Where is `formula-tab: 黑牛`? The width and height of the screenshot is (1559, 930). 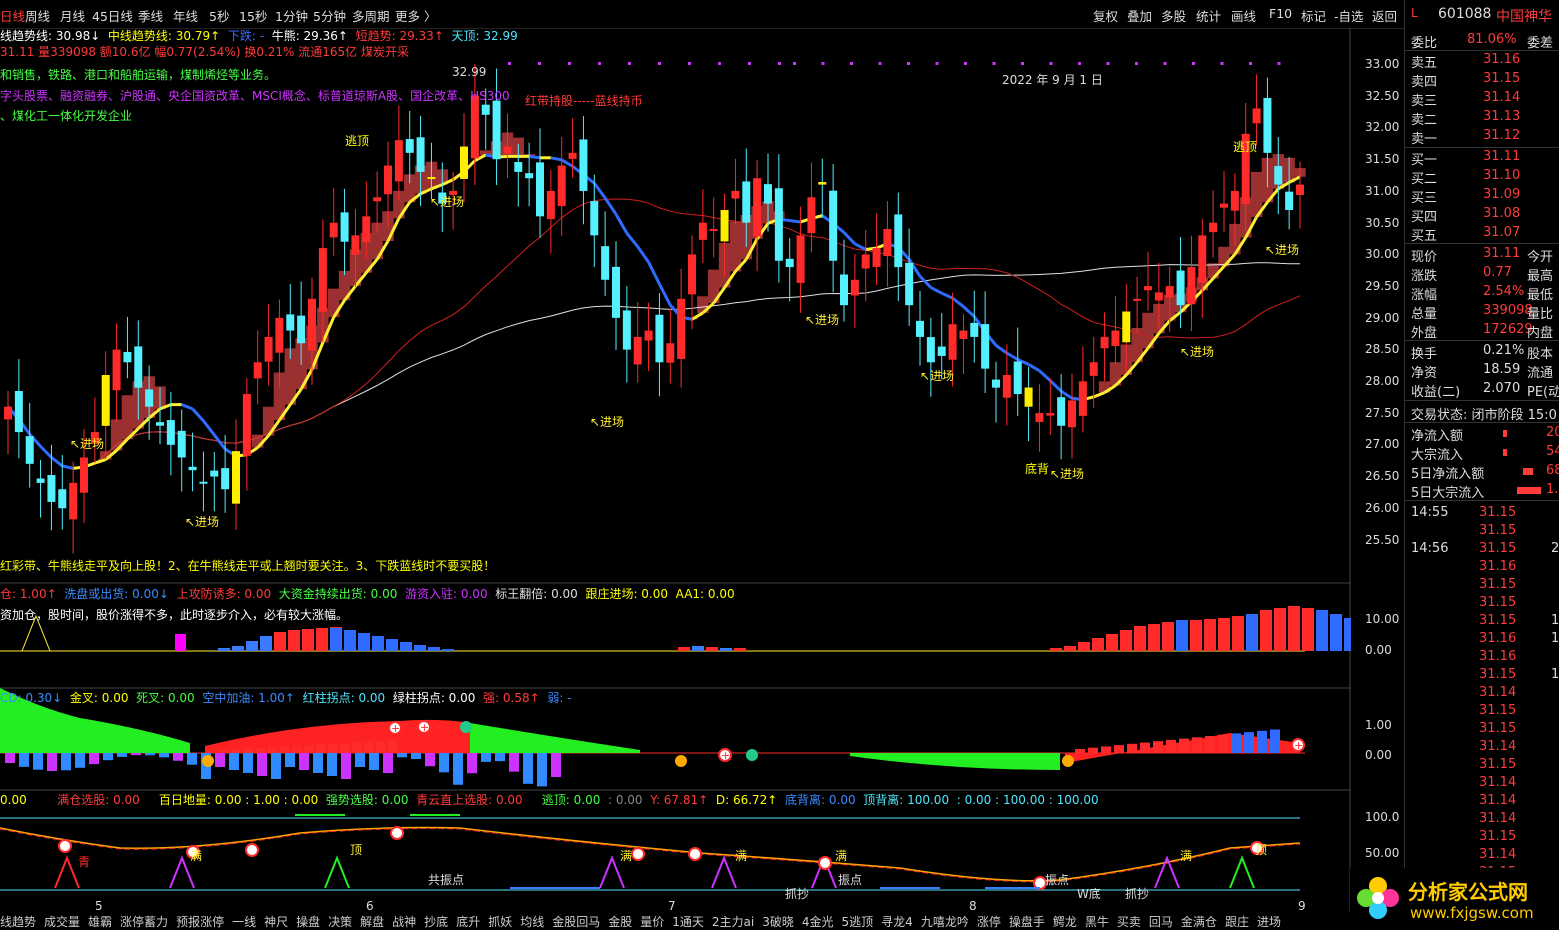 formula-tab: 黑牛 is located at coordinates (1097, 922).